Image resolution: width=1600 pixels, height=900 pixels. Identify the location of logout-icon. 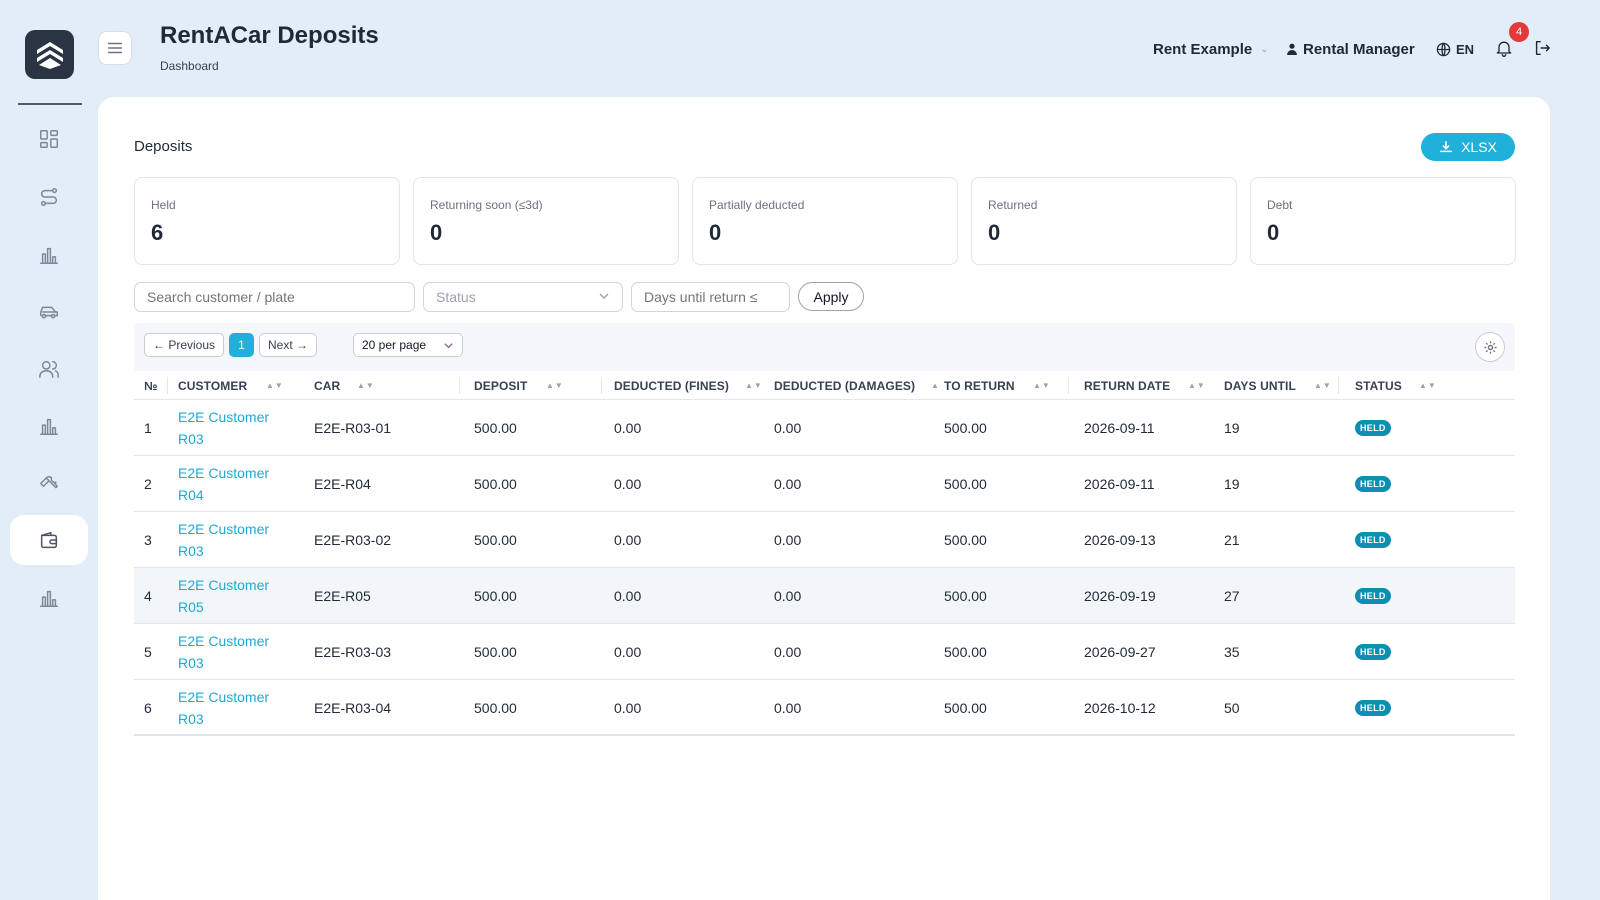
(1542, 48).